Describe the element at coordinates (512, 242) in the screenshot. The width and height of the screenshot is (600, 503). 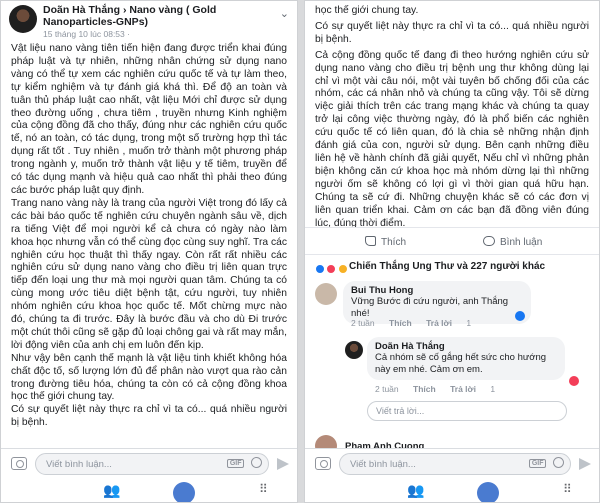
I see `comment-button: Bình luận` at that location.